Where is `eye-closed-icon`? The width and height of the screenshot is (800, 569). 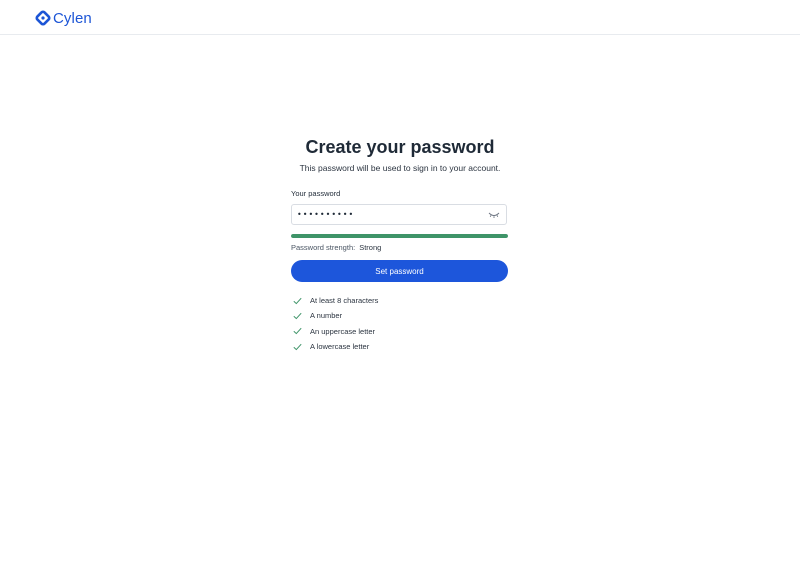
eye-closed-icon is located at coordinates (494, 215).